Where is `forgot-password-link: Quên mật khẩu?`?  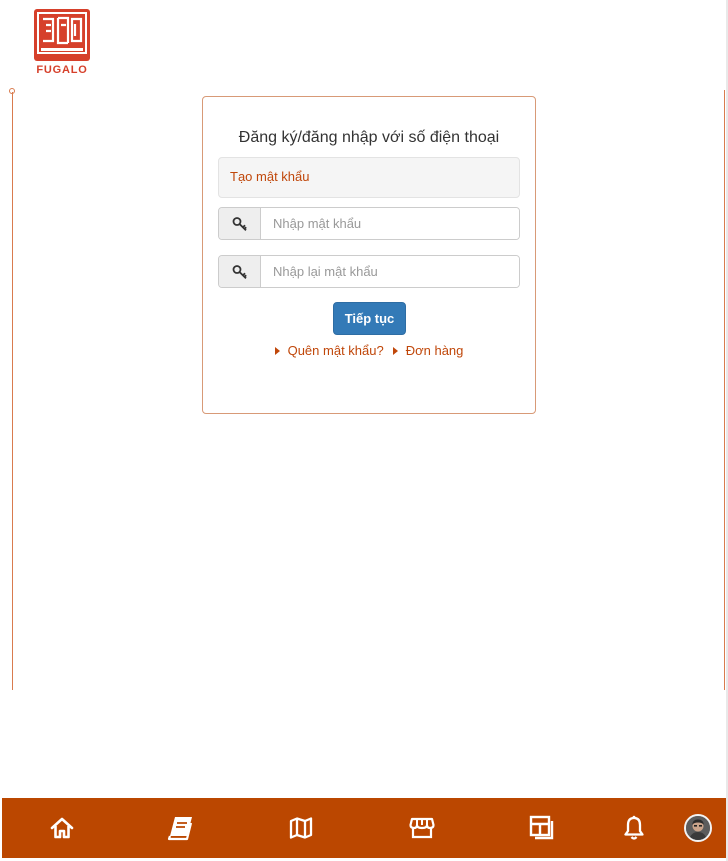 forgot-password-link: Quên mật khẩu? is located at coordinates (329, 350).